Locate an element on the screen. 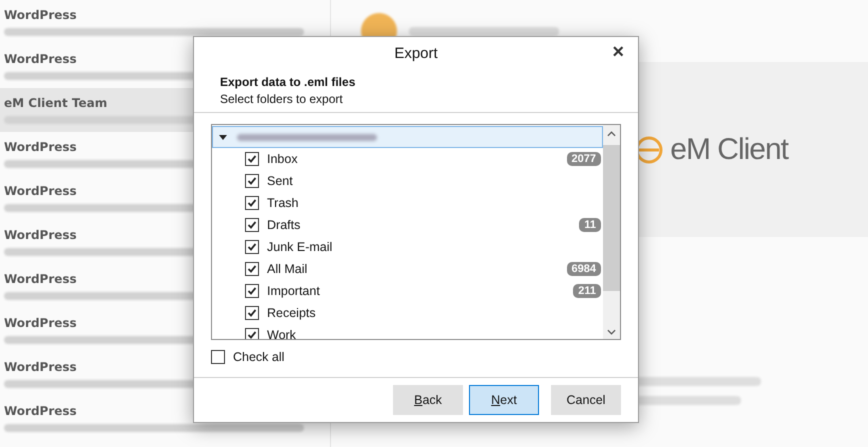 This screenshot has height=447, width=868. dialog-heading: Export data to .eml files is located at coordinates (288, 82).